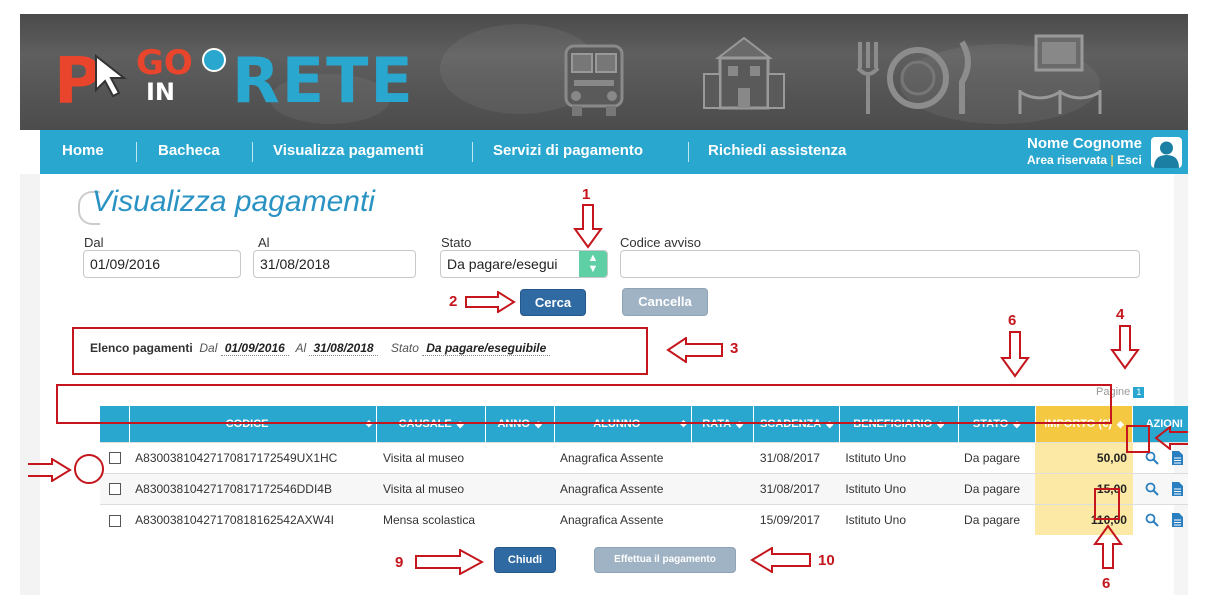  I want to click on annotation-box-summary, so click(360, 351).